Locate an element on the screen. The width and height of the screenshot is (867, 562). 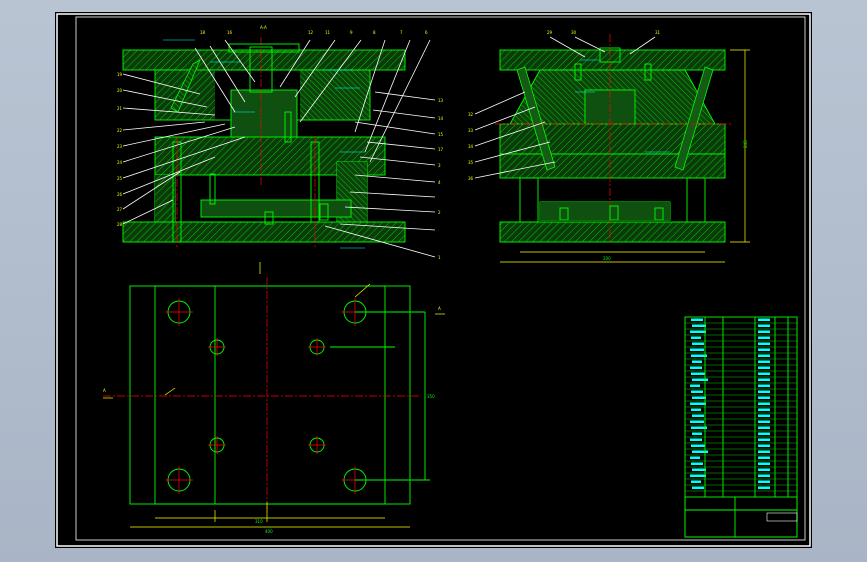
balloon-left-2: 21 is located at coordinates (120, 108).